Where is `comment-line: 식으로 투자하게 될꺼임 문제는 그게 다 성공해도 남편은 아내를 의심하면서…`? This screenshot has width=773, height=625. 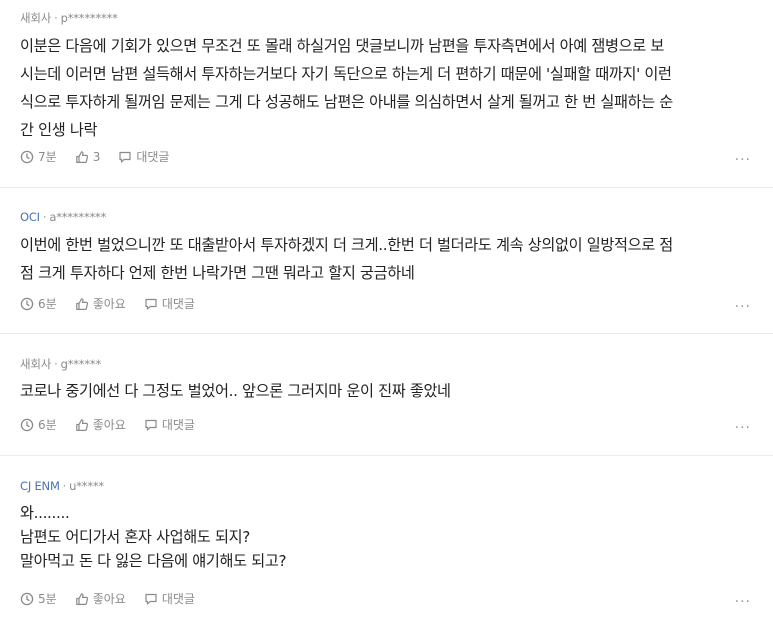
comment-line: 식으로 투자하게 될꺼임 문제는 그게 다 성공해도 남편은 아내를 의심하면서… is located at coordinates (346, 102).